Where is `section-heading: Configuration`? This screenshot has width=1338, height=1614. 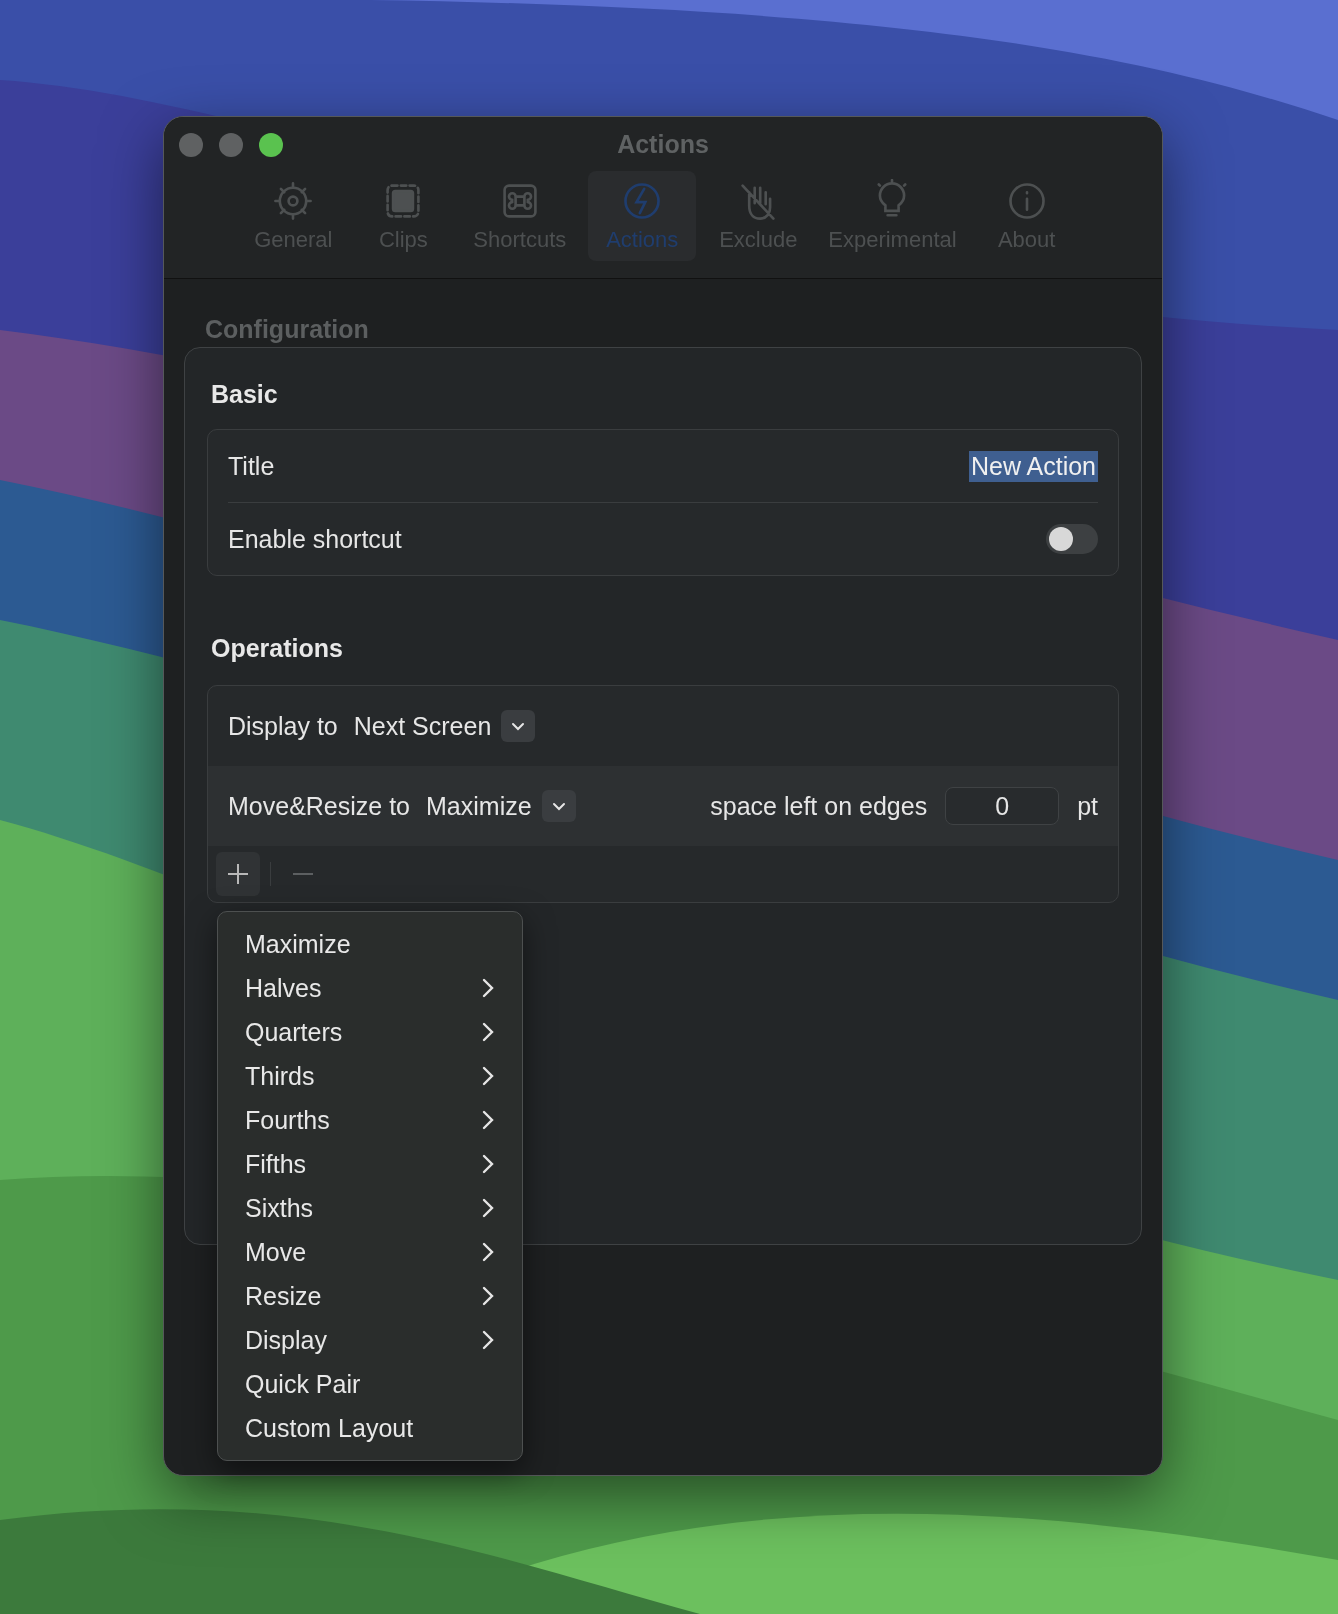 section-heading: Configuration is located at coordinates (287, 330).